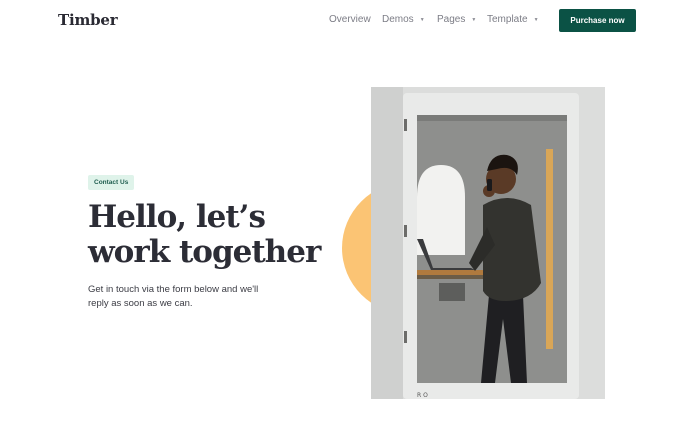 The height and width of the screenshot is (433, 694). What do you see at coordinates (88, 20) in the screenshot?
I see `site-logo: Timber` at bounding box center [88, 20].